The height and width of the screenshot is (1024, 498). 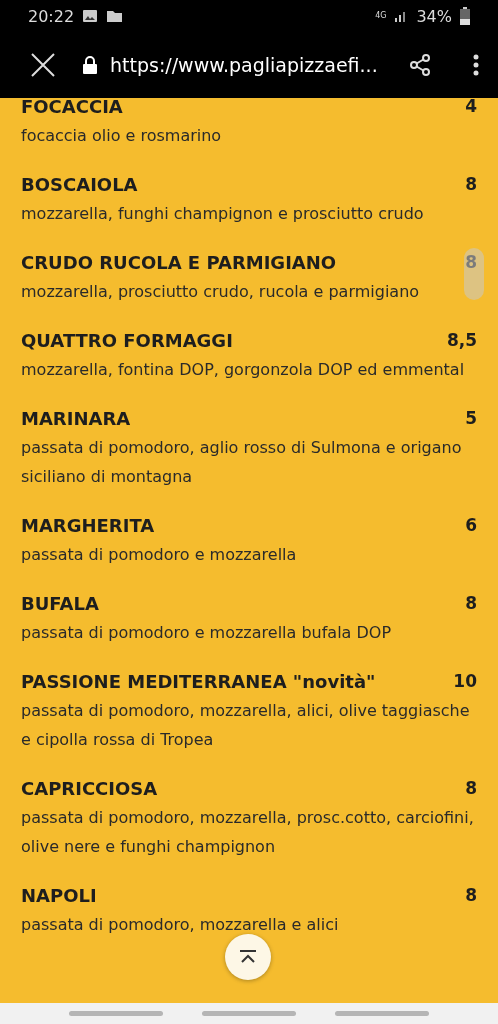 What do you see at coordinates (476, 65) in the screenshot?
I see `more-icon` at bounding box center [476, 65].